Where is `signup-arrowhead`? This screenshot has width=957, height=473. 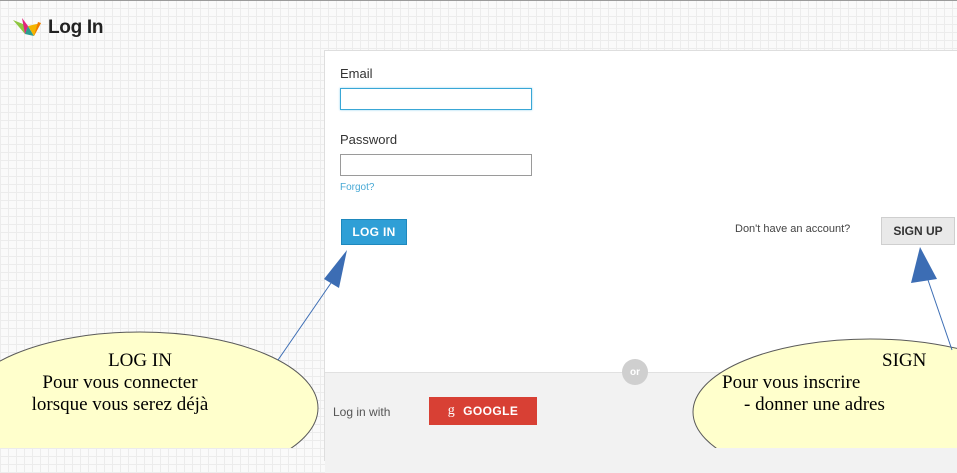
signup-arrowhead is located at coordinates (924, 265).